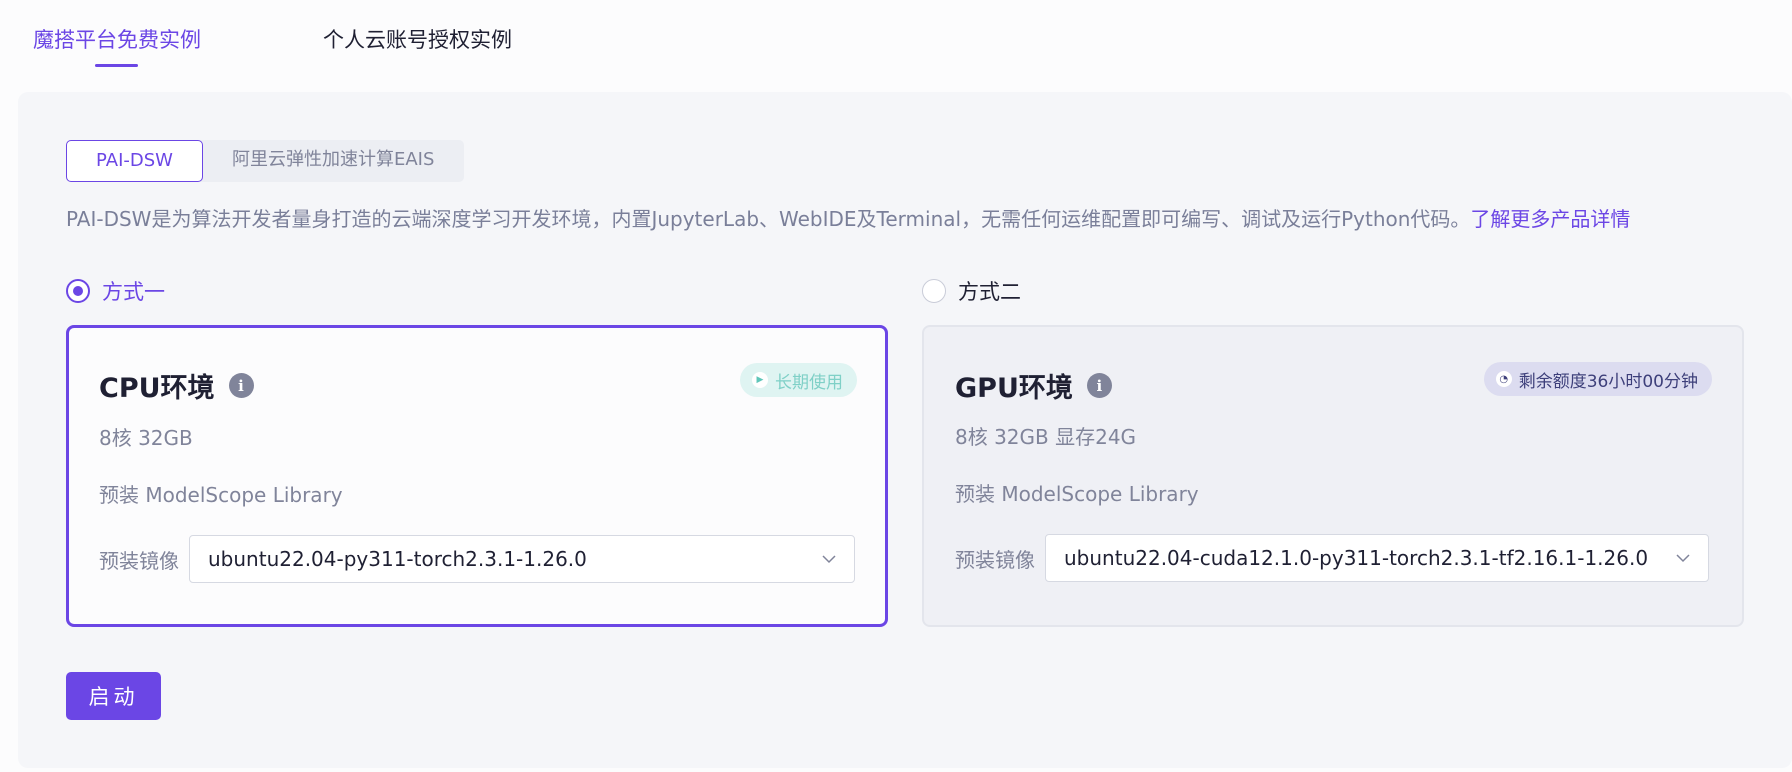 This screenshot has height=772, width=1792. Describe the element at coordinates (117, 40) in the screenshot. I see `tab-modelscope-free-instance: 魔搭平台免费实例` at that location.